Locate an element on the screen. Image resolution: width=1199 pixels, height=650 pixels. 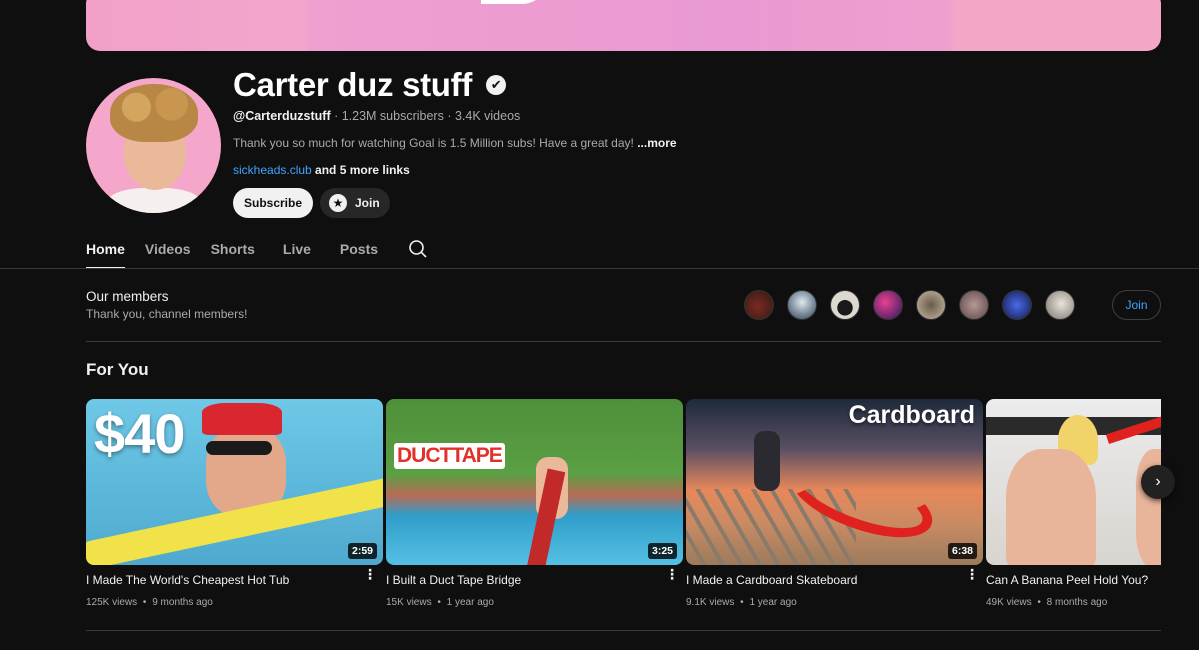
members-subtitle: Thank you, channel members! is located at coordinates (167, 314).